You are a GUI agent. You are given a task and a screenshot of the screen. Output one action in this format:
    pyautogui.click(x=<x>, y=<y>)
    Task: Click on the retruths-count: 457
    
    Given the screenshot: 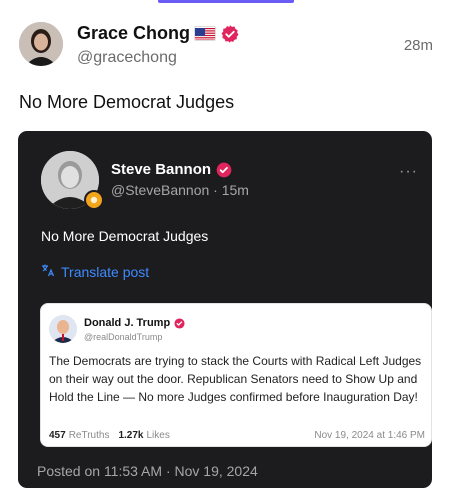 What is the action you would take?
    pyautogui.click(x=57, y=435)
    